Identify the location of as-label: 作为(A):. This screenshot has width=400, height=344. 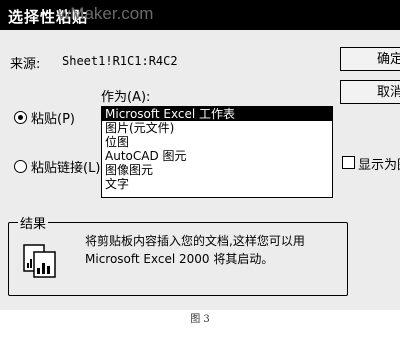
(126, 97).